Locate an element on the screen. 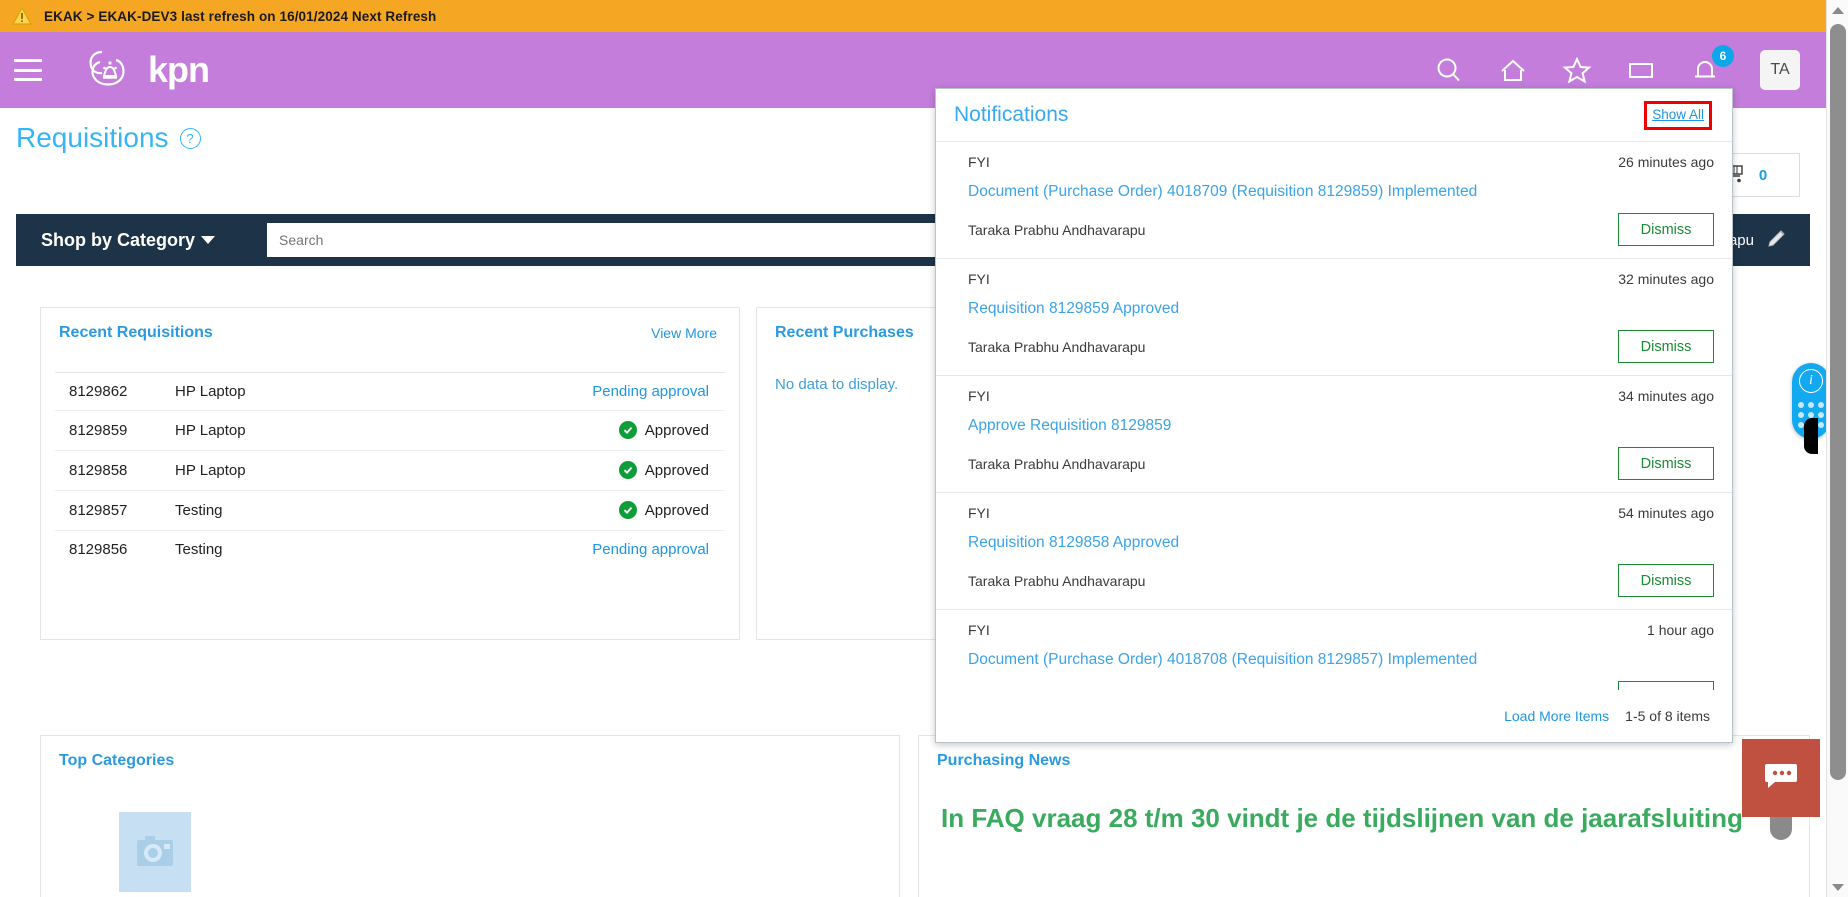 Image resolution: width=1848 pixels, height=897 pixels. camera-placeholder-icon is located at coordinates (155, 852).